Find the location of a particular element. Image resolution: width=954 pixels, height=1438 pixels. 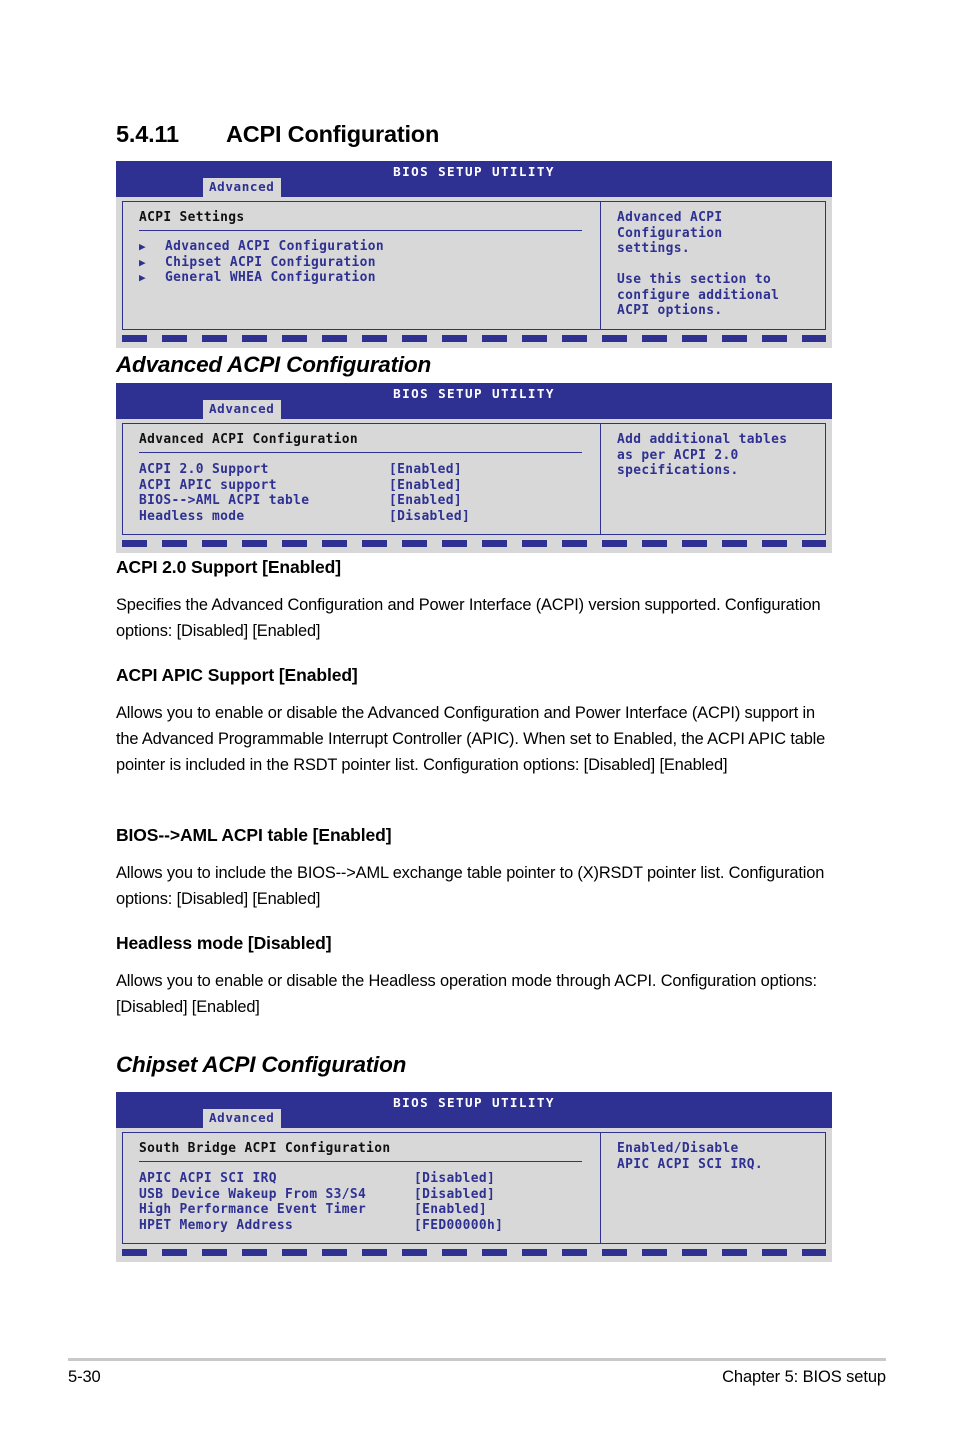

bios-option-label: BIOS-->AML ACPI table is located at coordinates (224, 500).